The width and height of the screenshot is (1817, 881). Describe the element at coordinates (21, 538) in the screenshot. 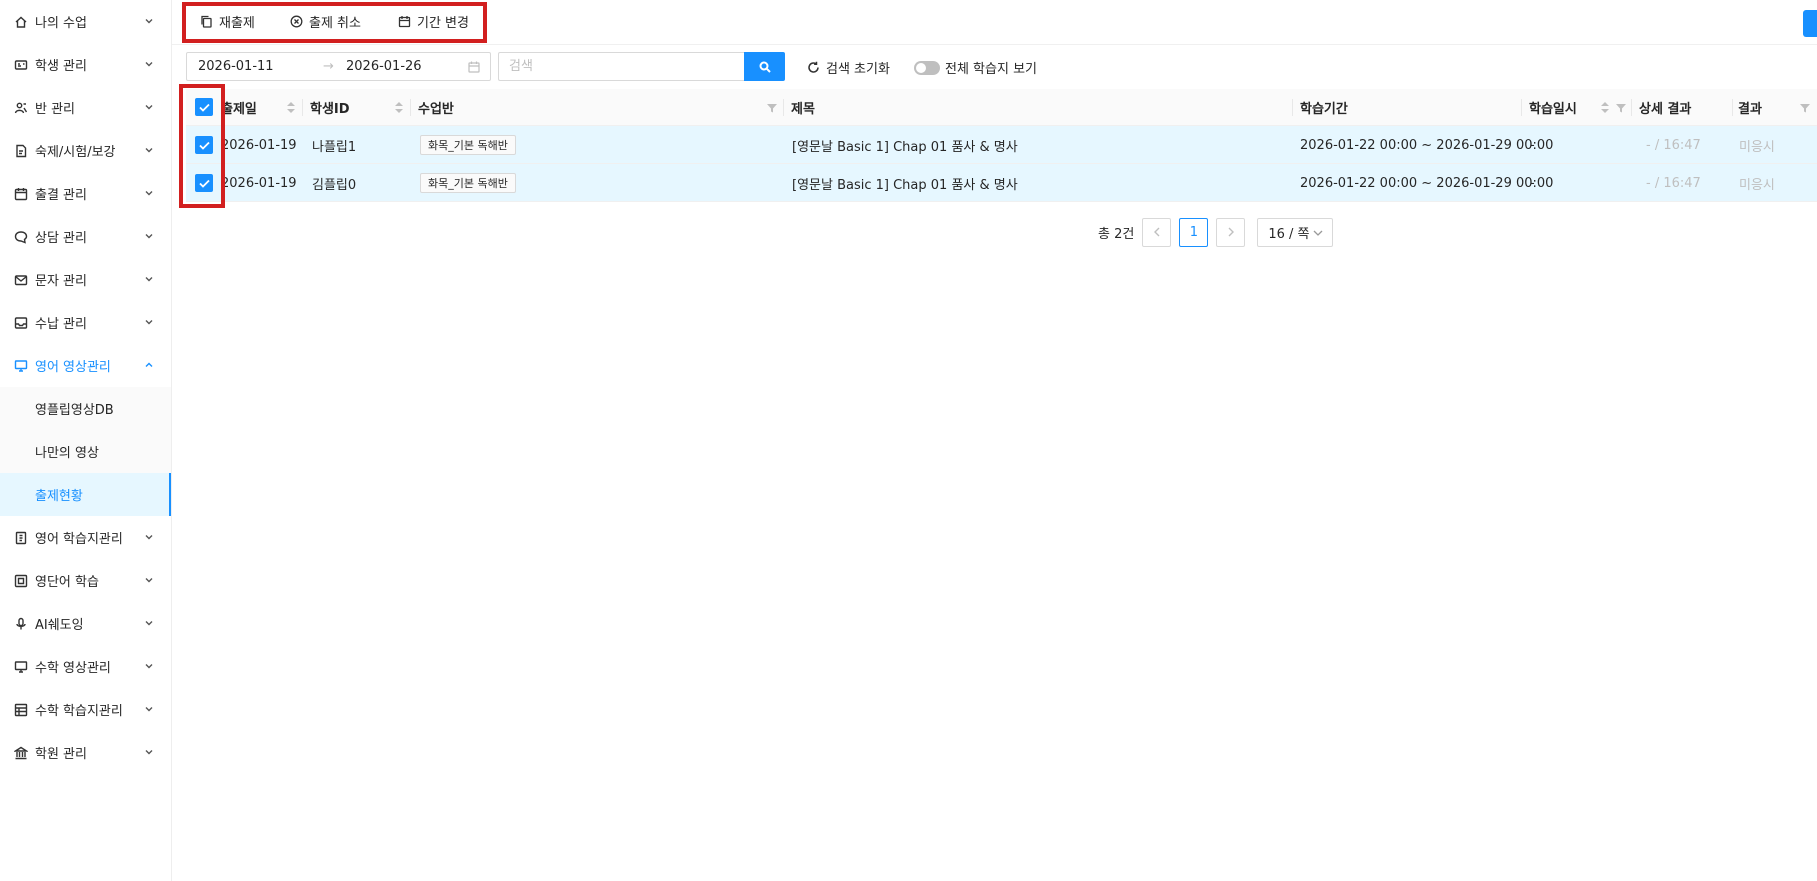

I see `book-icon` at that location.